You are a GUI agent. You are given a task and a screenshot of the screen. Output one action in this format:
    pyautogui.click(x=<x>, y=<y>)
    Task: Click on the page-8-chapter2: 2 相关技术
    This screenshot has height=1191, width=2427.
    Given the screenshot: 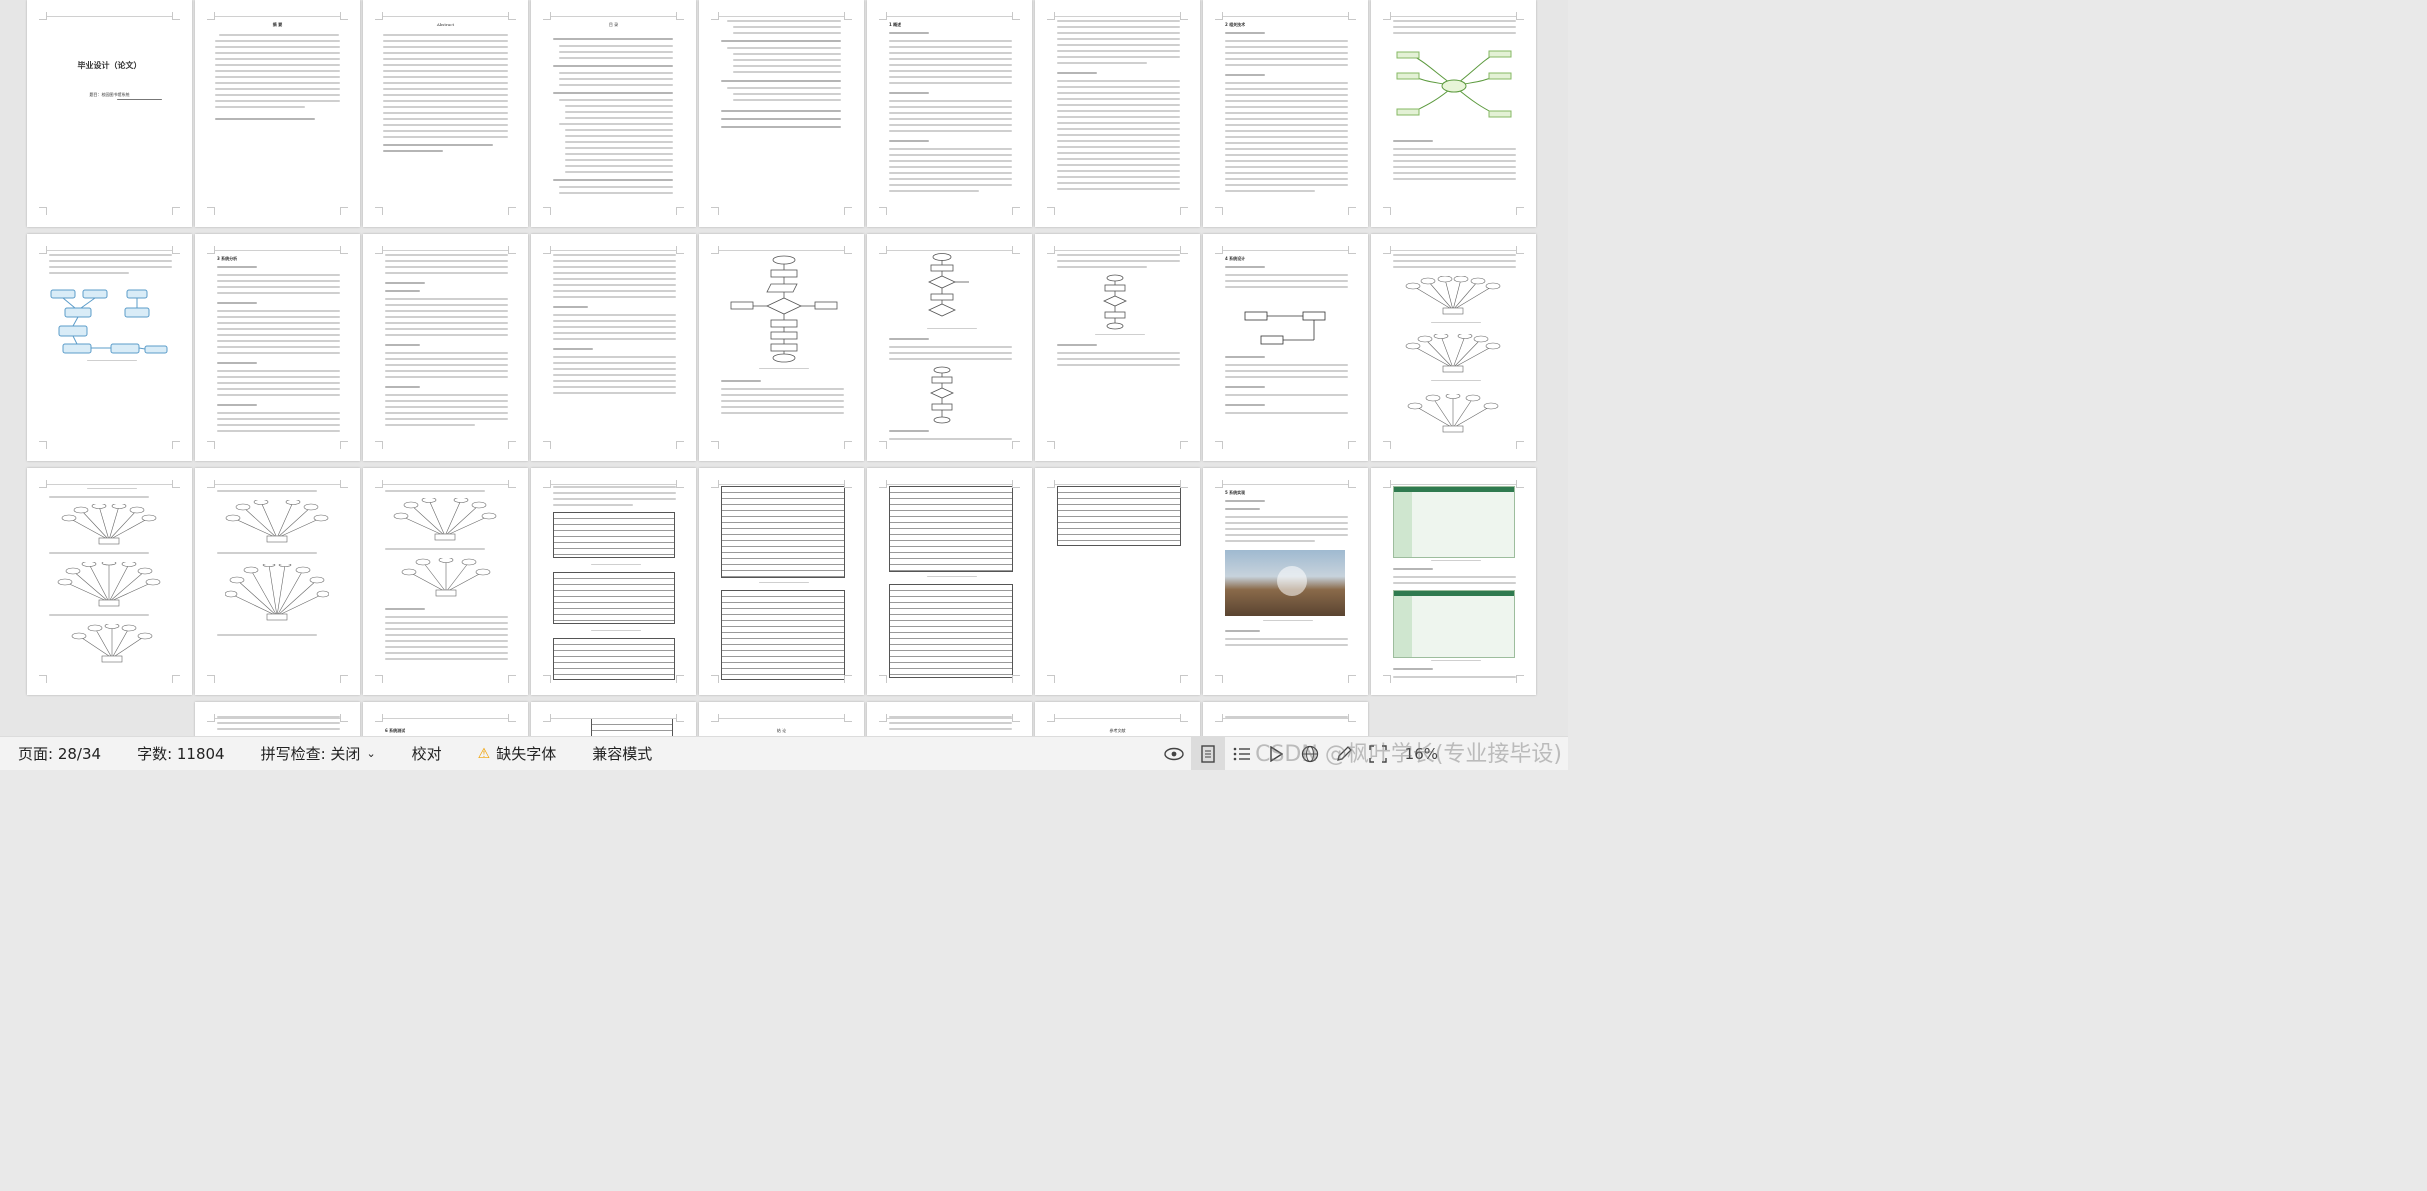 What is the action you would take?
    pyautogui.click(x=1285, y=113)
    